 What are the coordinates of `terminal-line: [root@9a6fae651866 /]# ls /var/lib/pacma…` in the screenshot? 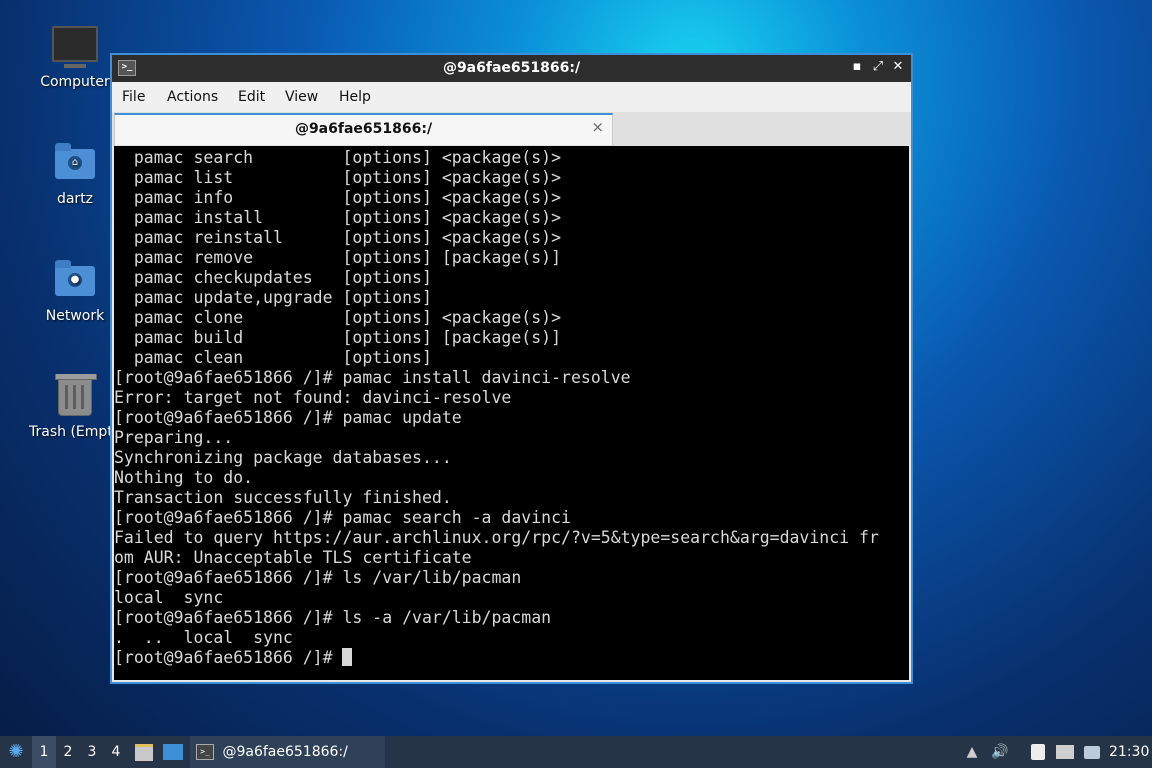 It's located at (318, 577).